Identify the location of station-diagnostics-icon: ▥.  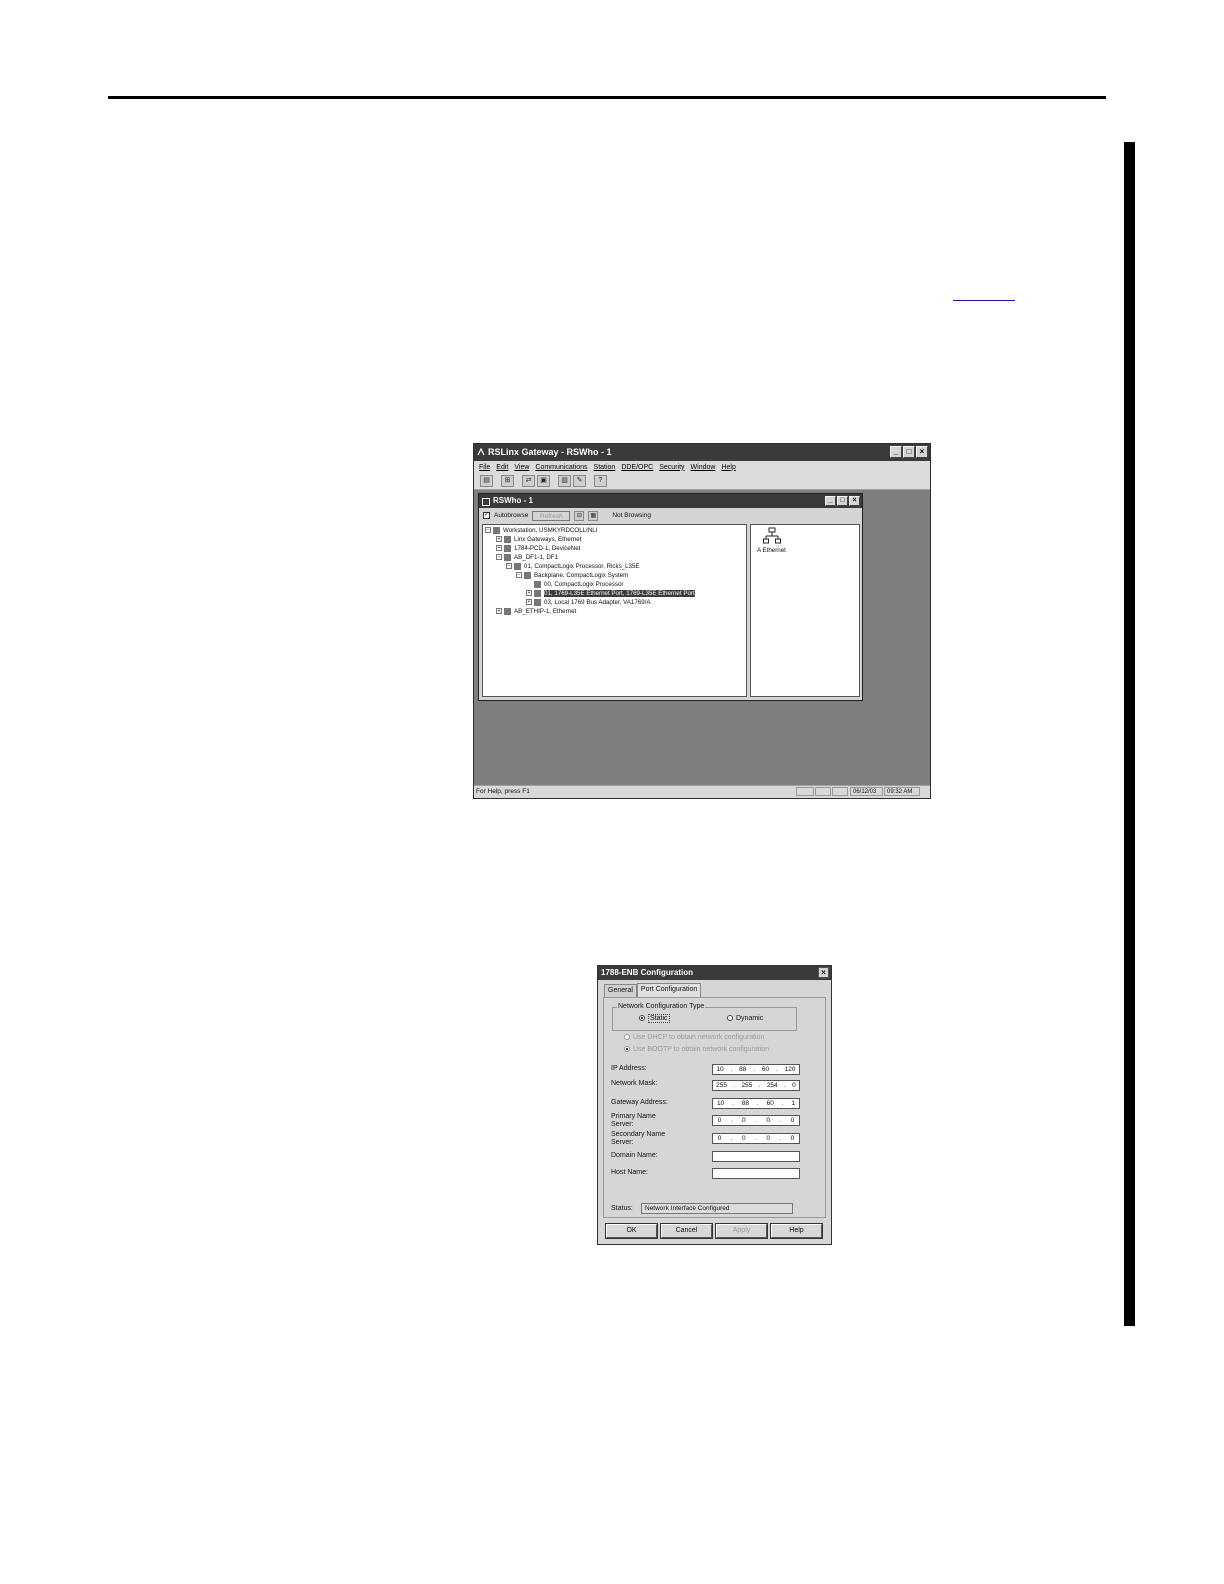
(564, 481).